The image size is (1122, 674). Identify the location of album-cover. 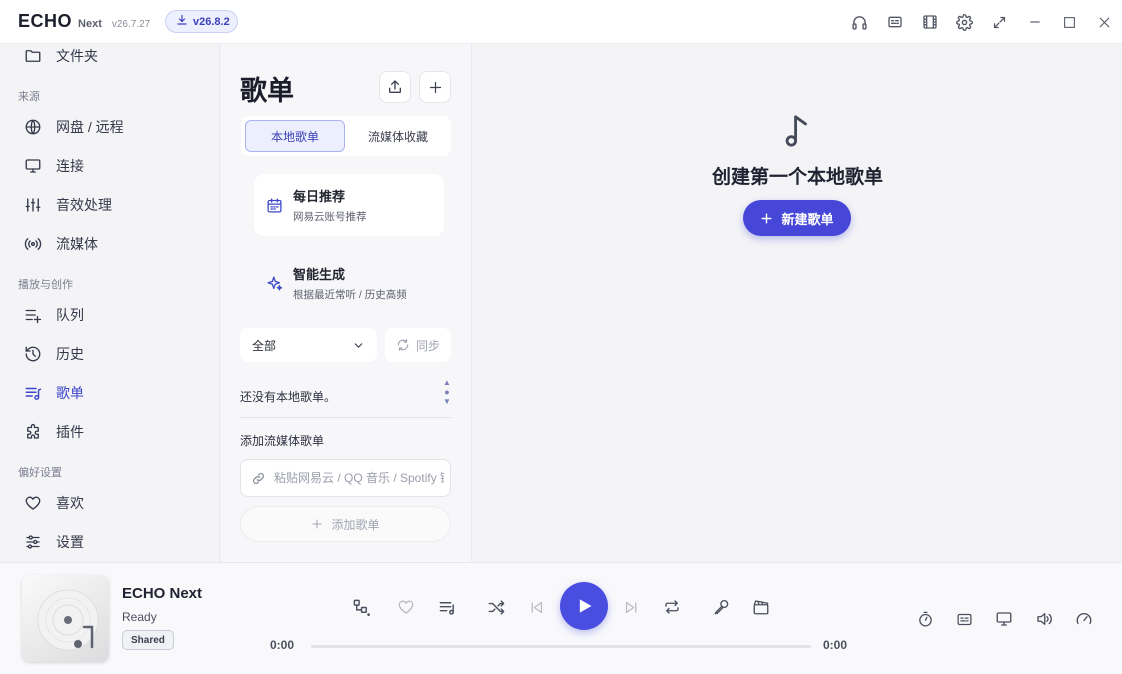
(65, 618).